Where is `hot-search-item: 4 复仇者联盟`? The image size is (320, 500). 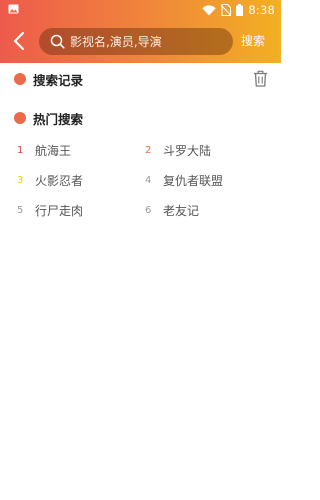
hot-search-item: 4 复仇者联盟 is located at coordinates (184, 180).